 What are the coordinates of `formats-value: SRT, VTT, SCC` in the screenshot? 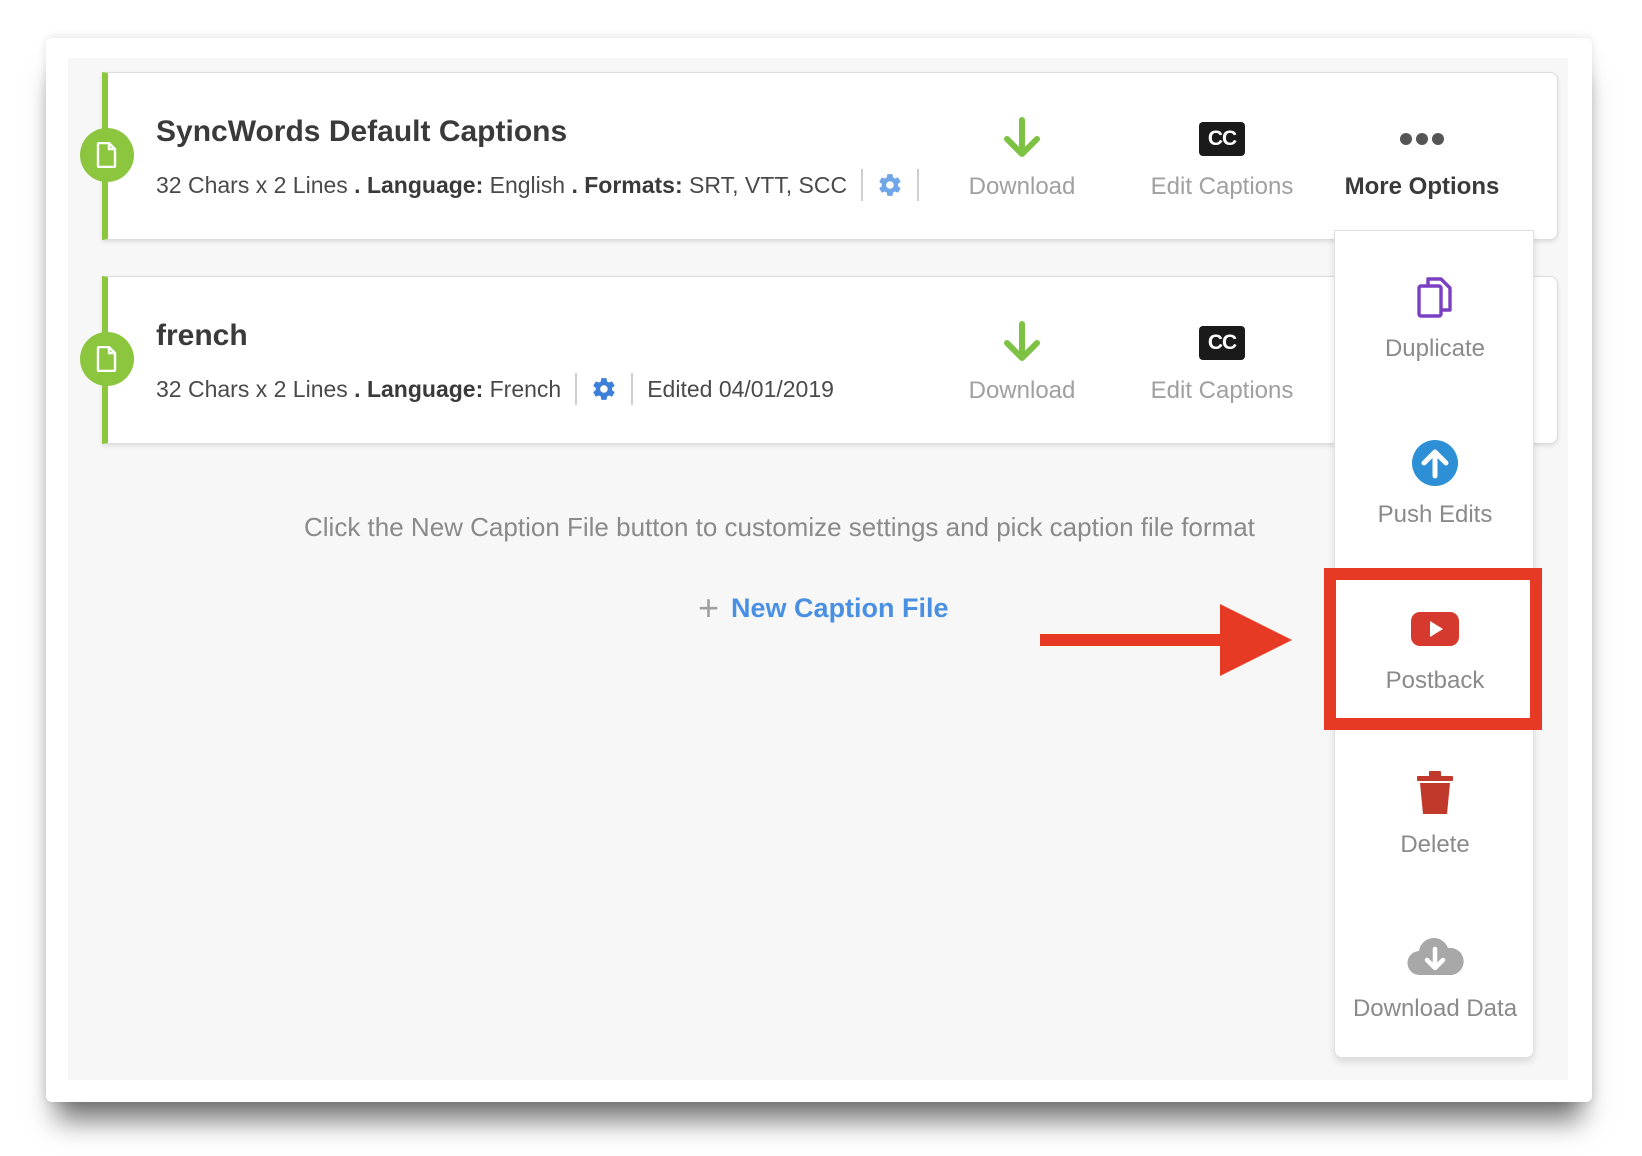 It's located at (768, 184).